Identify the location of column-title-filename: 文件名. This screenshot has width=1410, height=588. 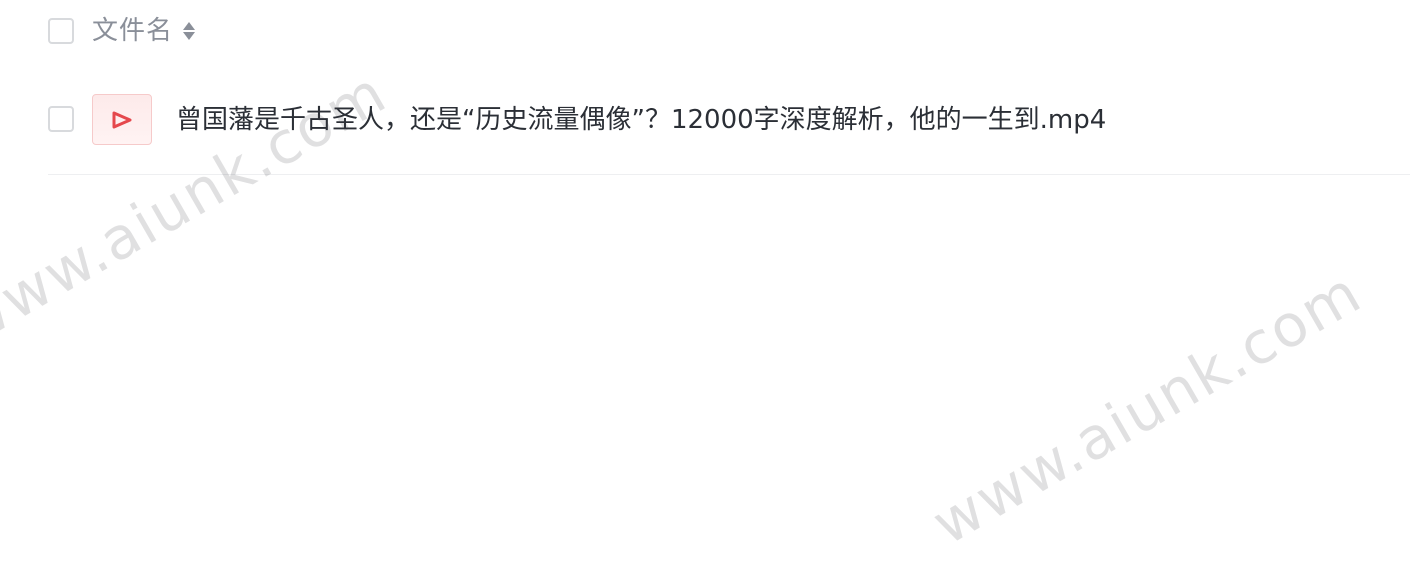
(132, 31).